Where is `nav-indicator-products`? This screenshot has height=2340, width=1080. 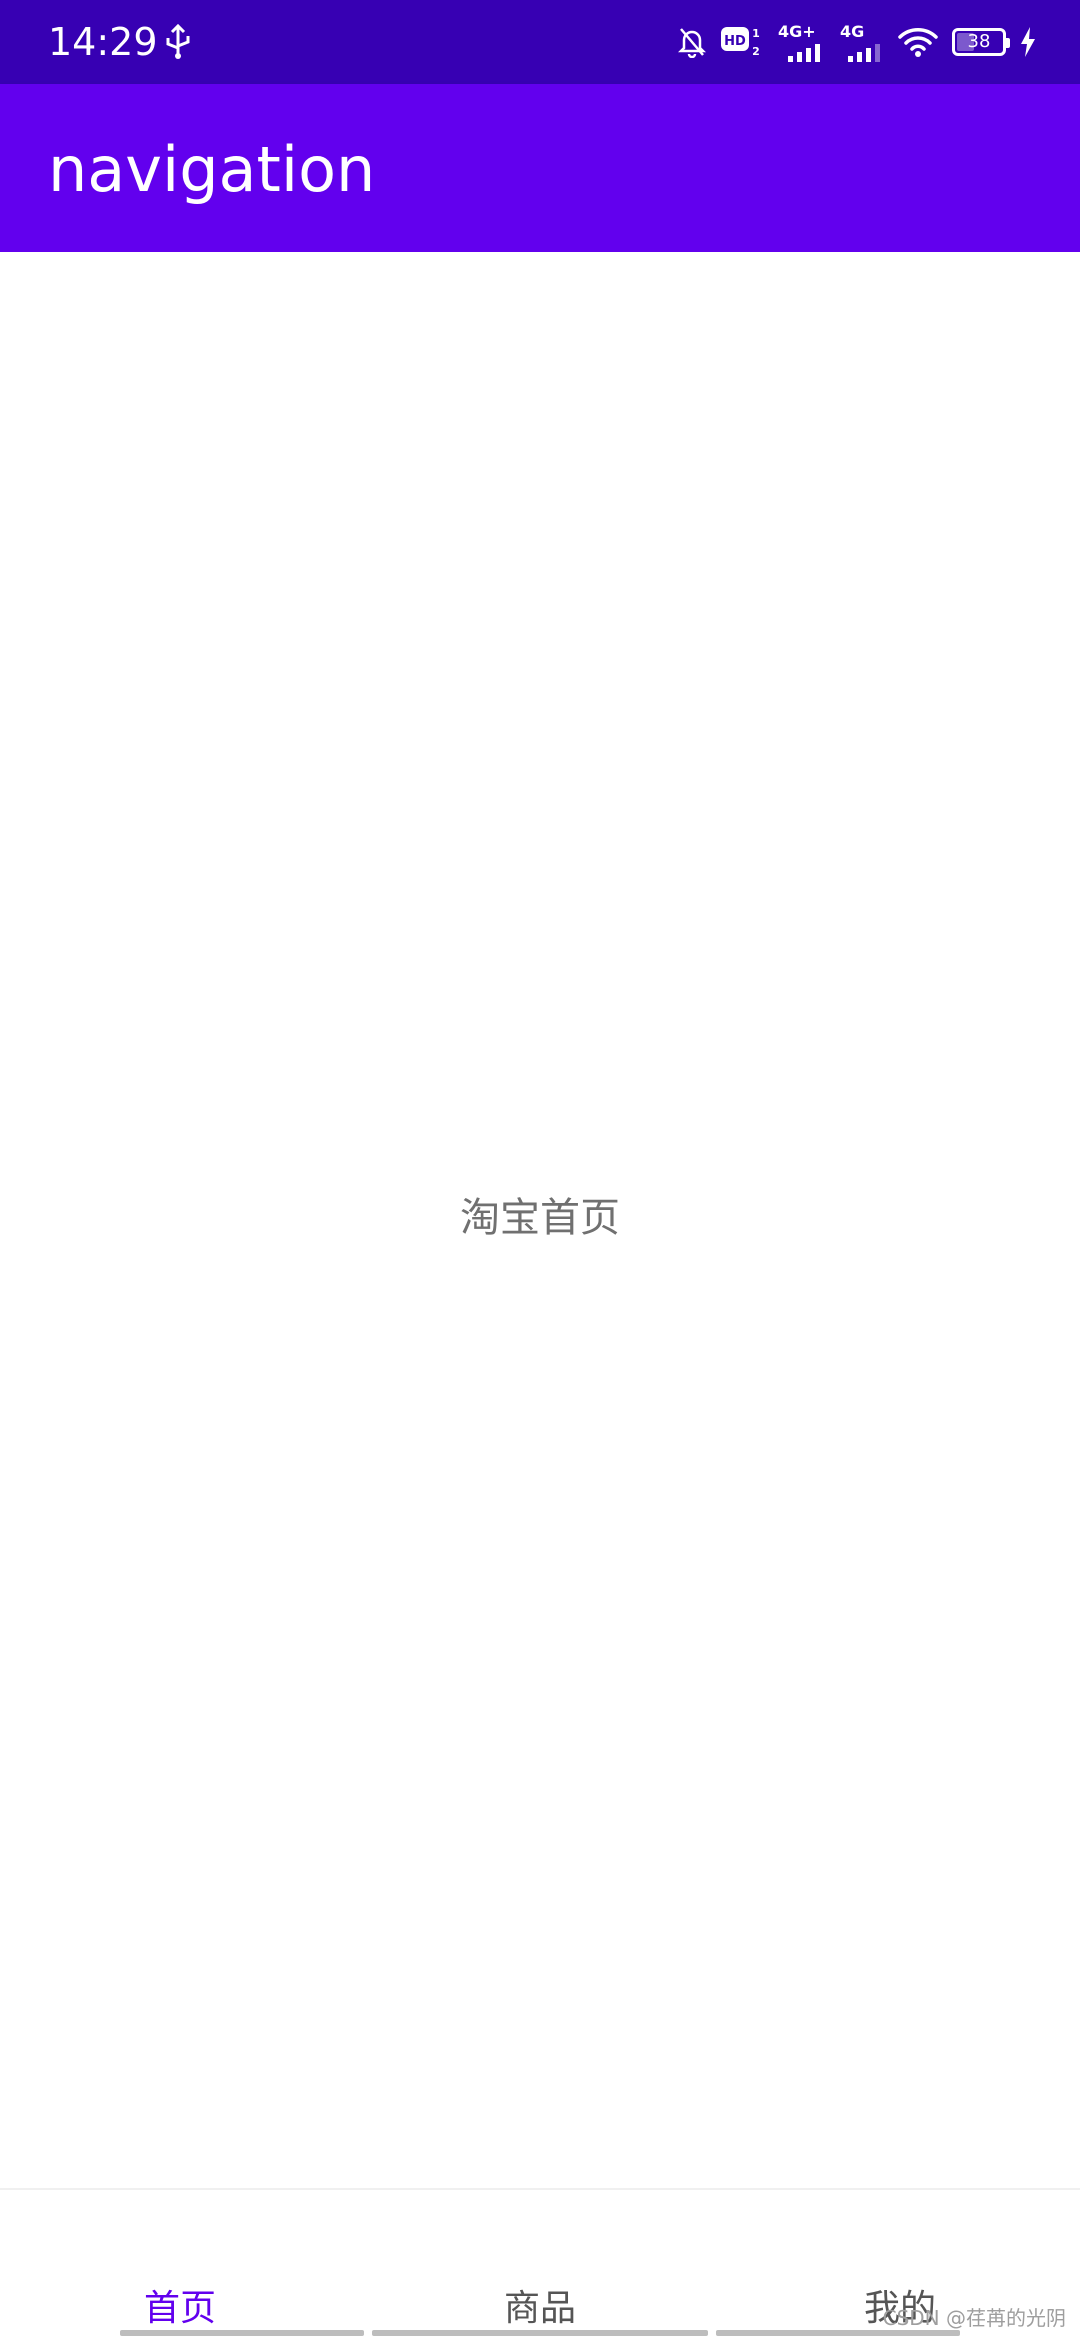
nav-indicator-products is located at coordinates (540, 2333).